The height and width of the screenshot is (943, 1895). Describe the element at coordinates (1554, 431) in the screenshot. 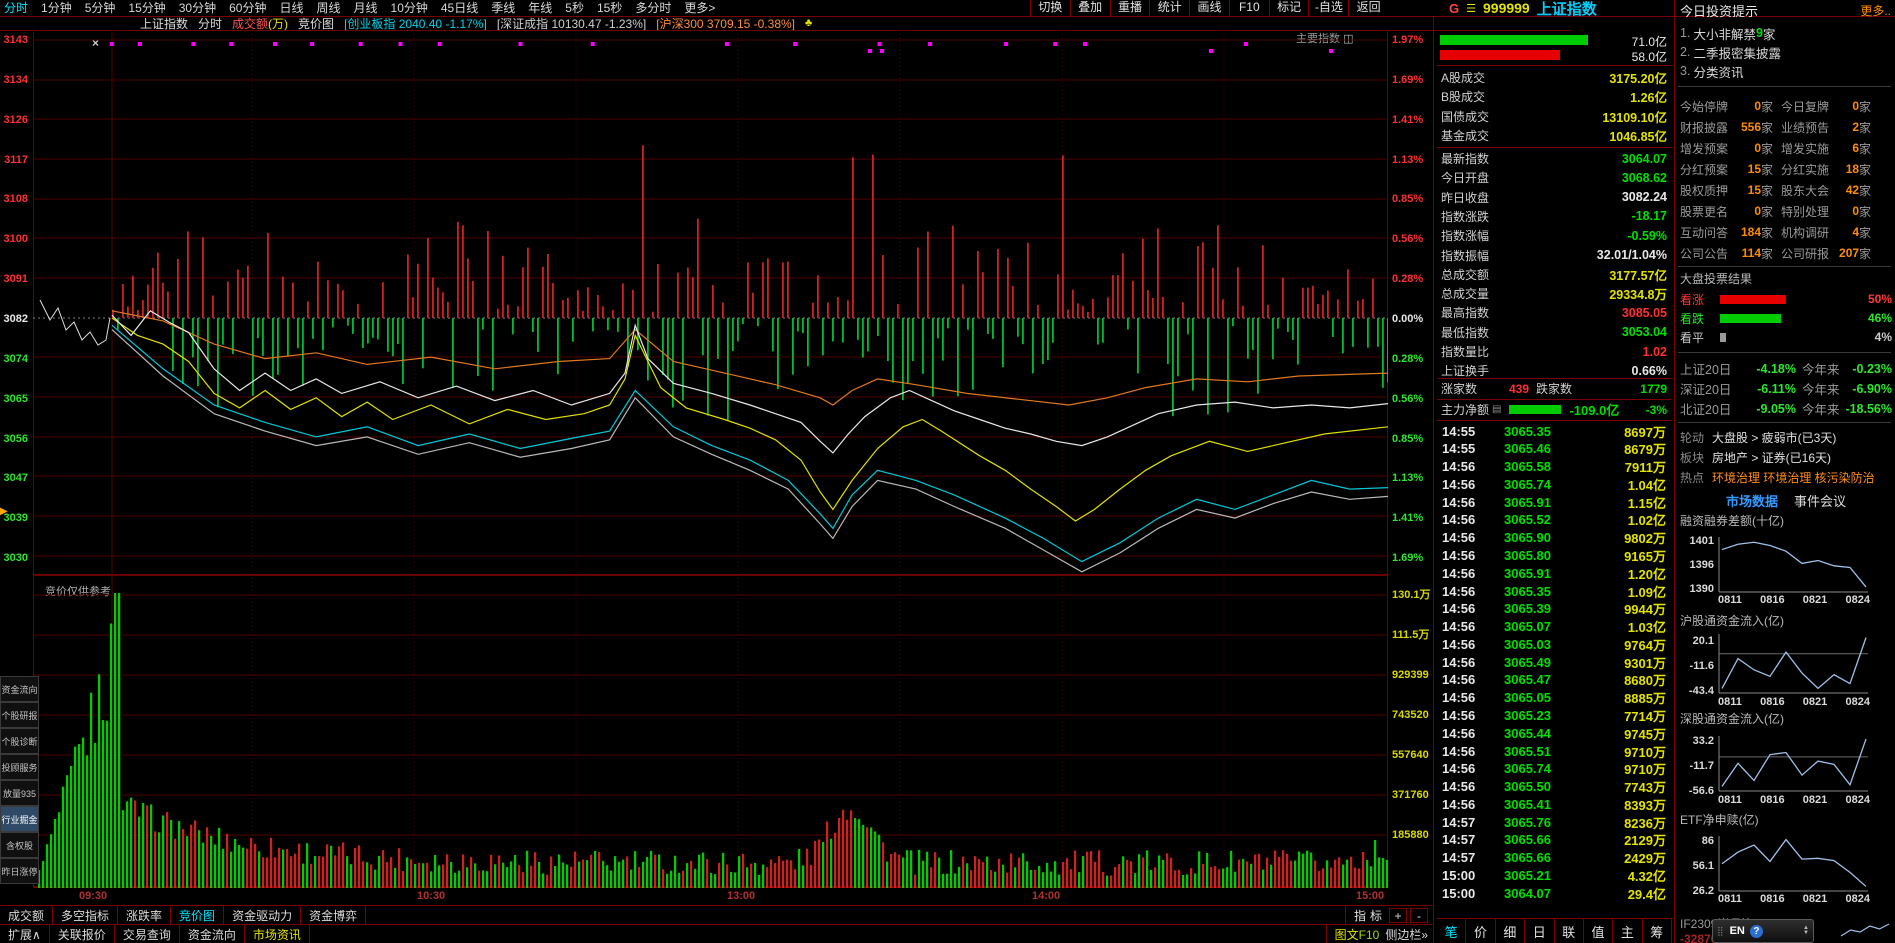

I see `tick-row: 14:55 3065.35 8697万` at that location.